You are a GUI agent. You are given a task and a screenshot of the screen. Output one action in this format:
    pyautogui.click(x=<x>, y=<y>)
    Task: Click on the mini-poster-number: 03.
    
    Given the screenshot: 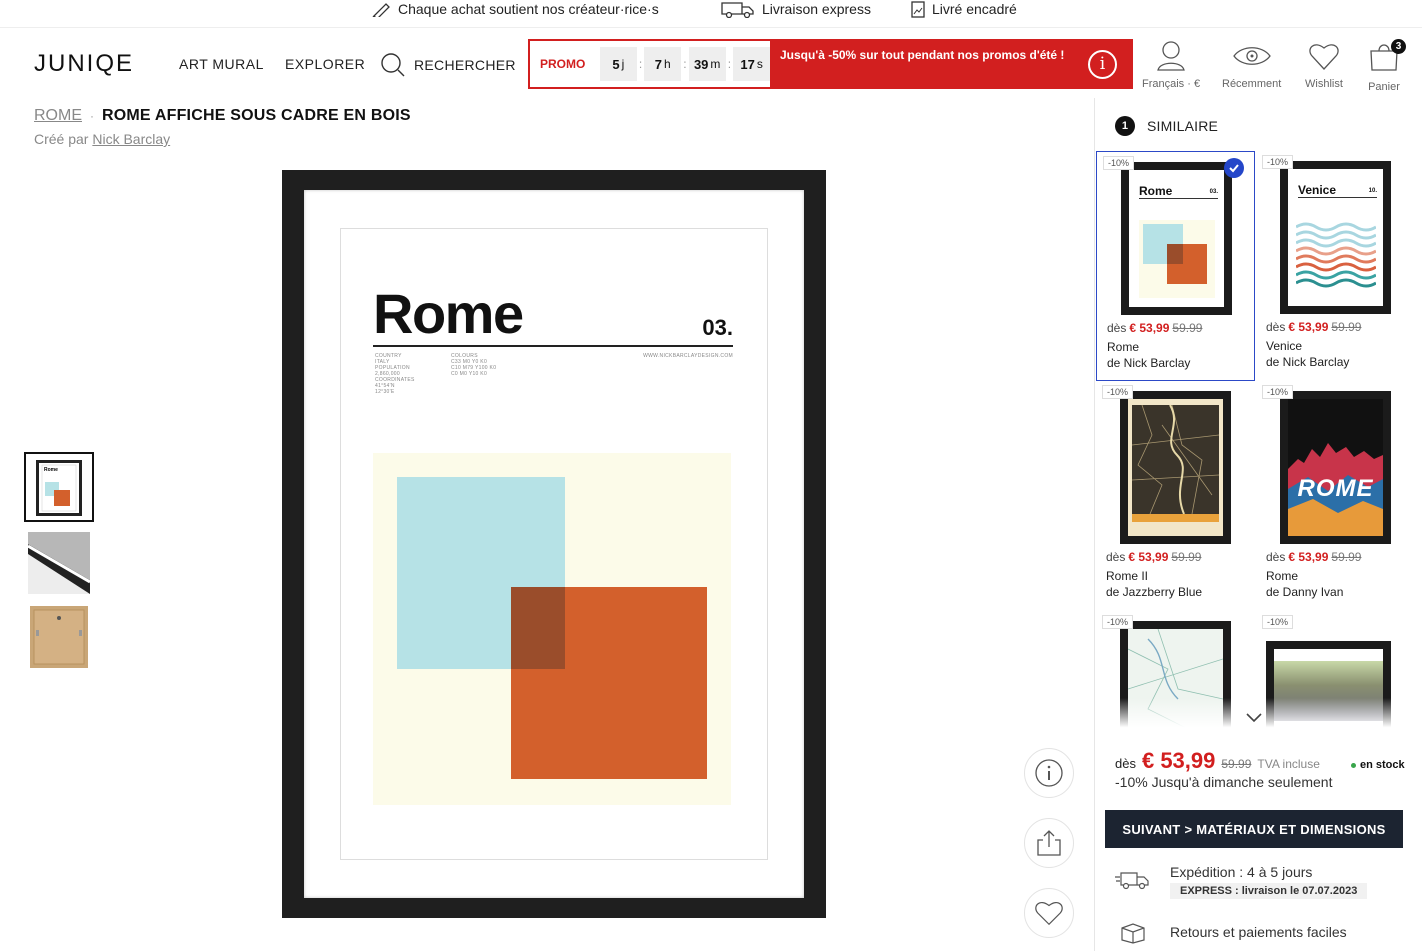 What is the action you would take?
    pyautogui.click(x=1213, y=192)
    